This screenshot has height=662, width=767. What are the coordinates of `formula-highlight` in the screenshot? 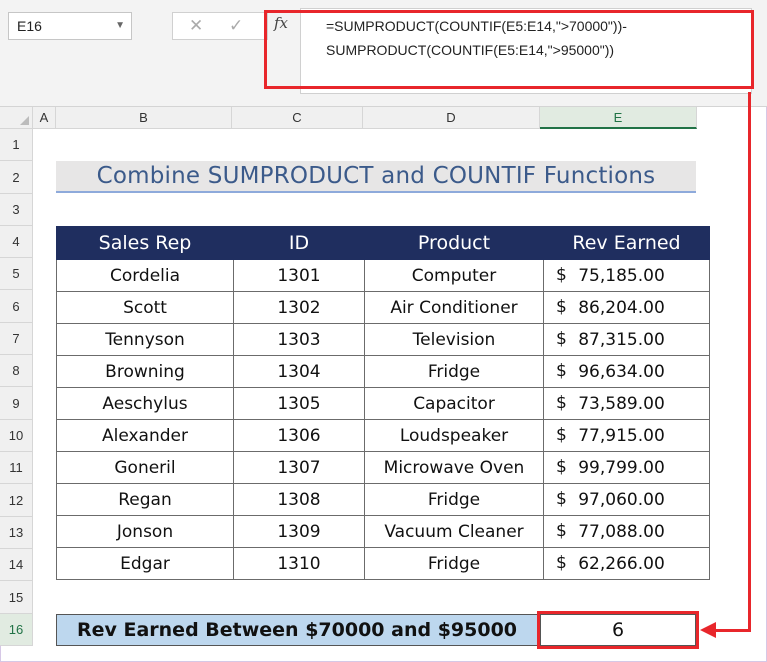 It's located at (509, 49).